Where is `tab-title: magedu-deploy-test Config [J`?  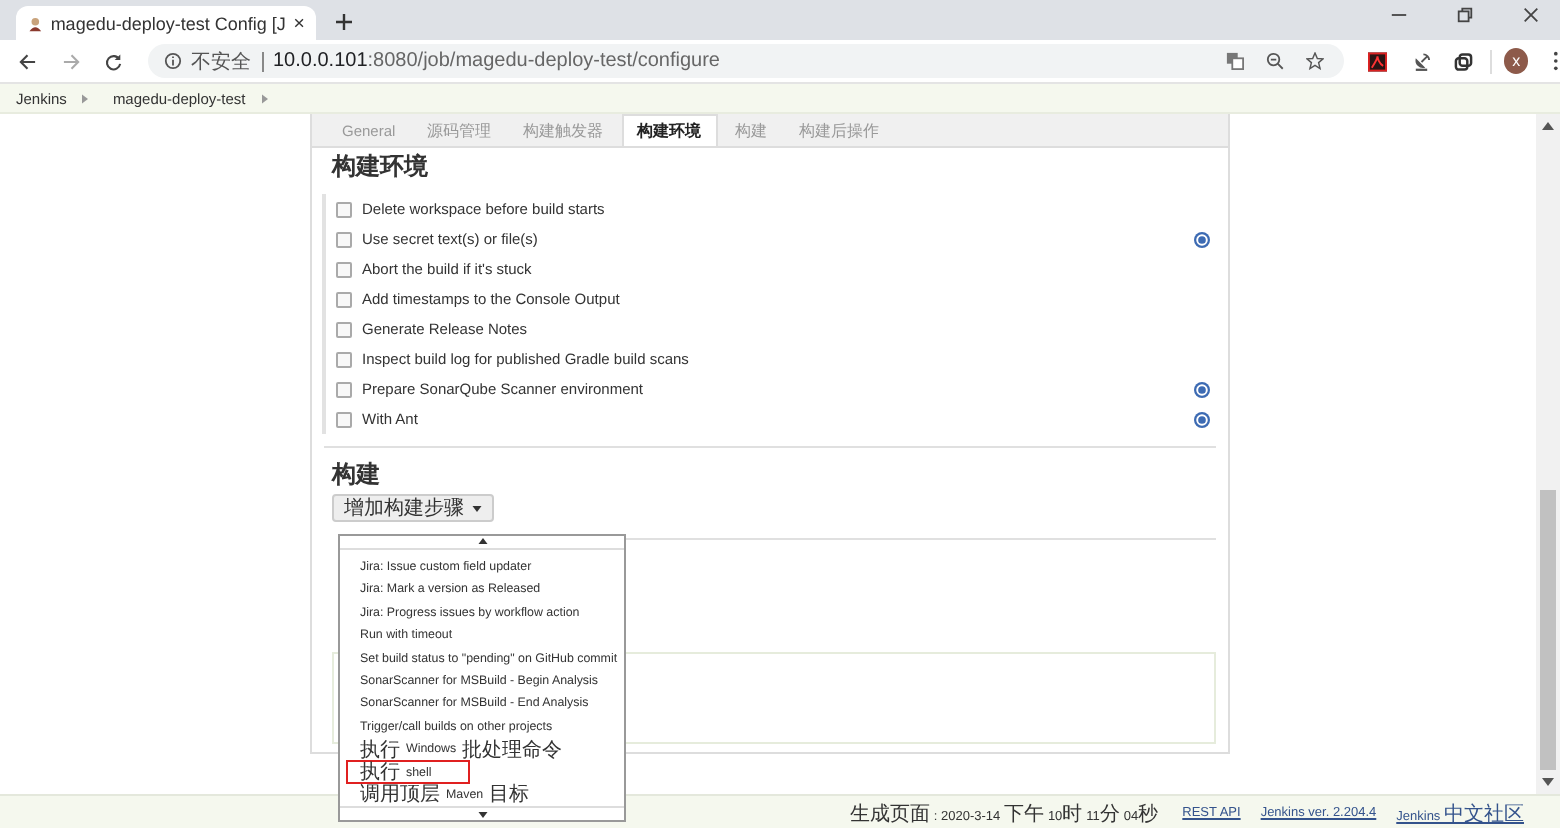 tab-title: magedu-deploy-test Config [J is located at coordinates (168, 23).